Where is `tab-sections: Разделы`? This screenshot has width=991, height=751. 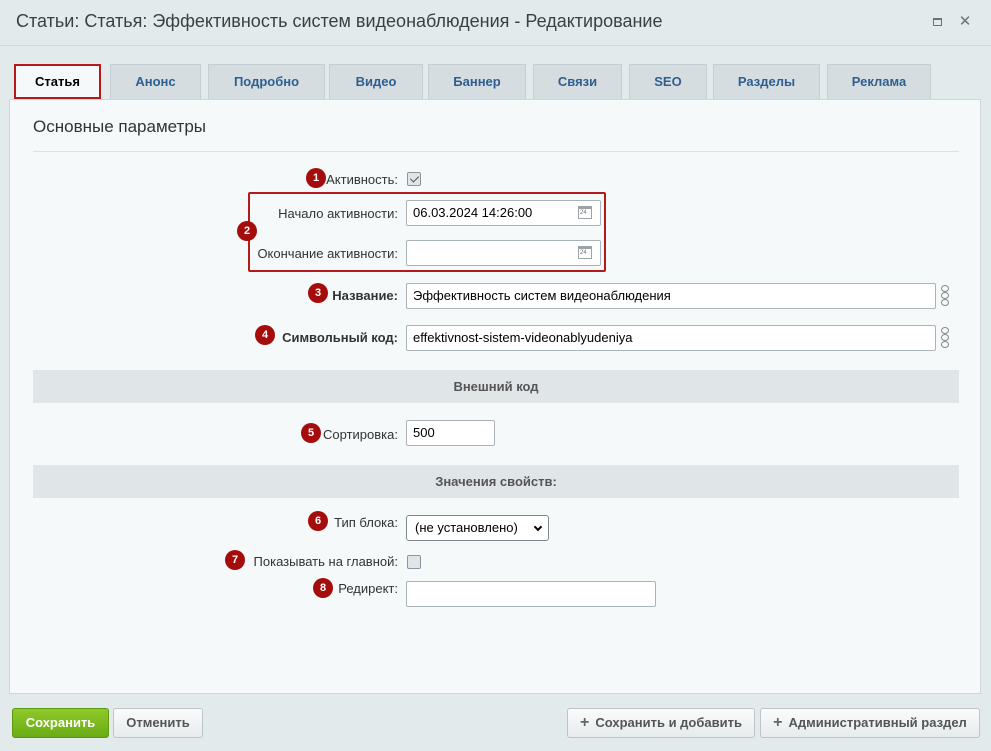
tab-sections: Разделы is located at coordinates (766, 82).